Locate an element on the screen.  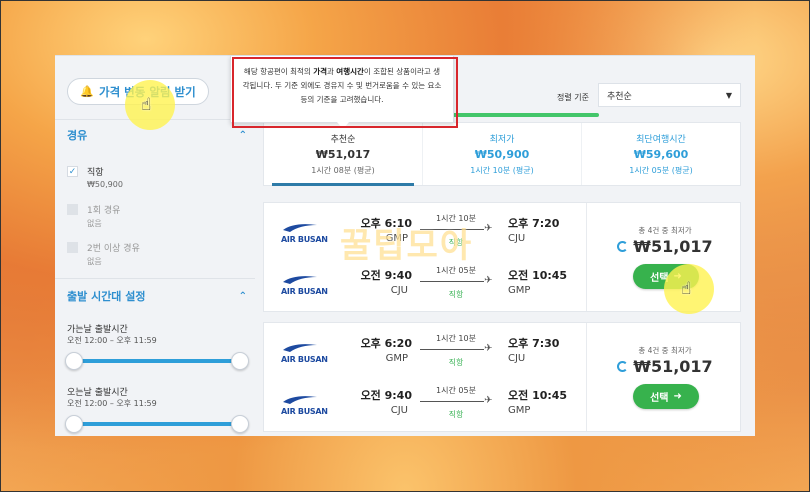
tab-label: 최단여행시간 is located at coordinates (661, 140).